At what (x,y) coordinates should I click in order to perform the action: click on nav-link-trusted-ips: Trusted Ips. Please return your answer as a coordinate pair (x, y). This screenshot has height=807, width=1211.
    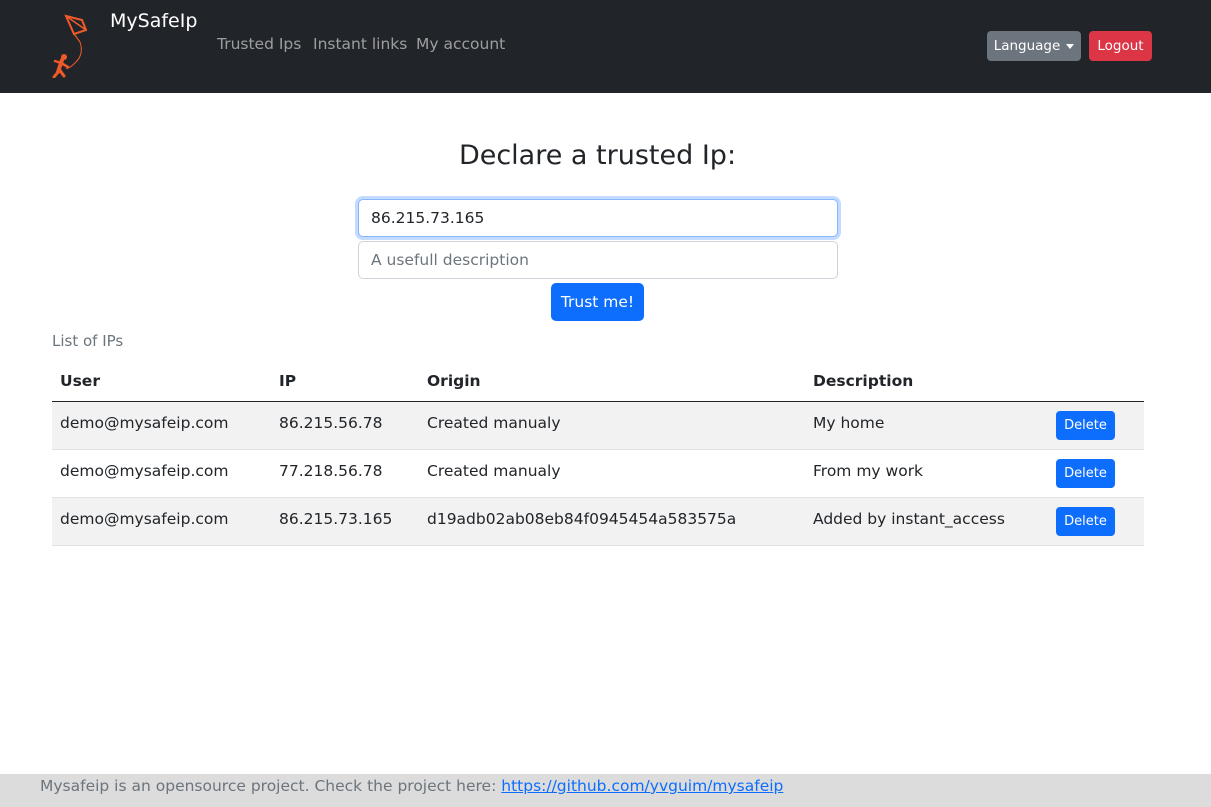
    Looking at the image, I should click on (259, 44).